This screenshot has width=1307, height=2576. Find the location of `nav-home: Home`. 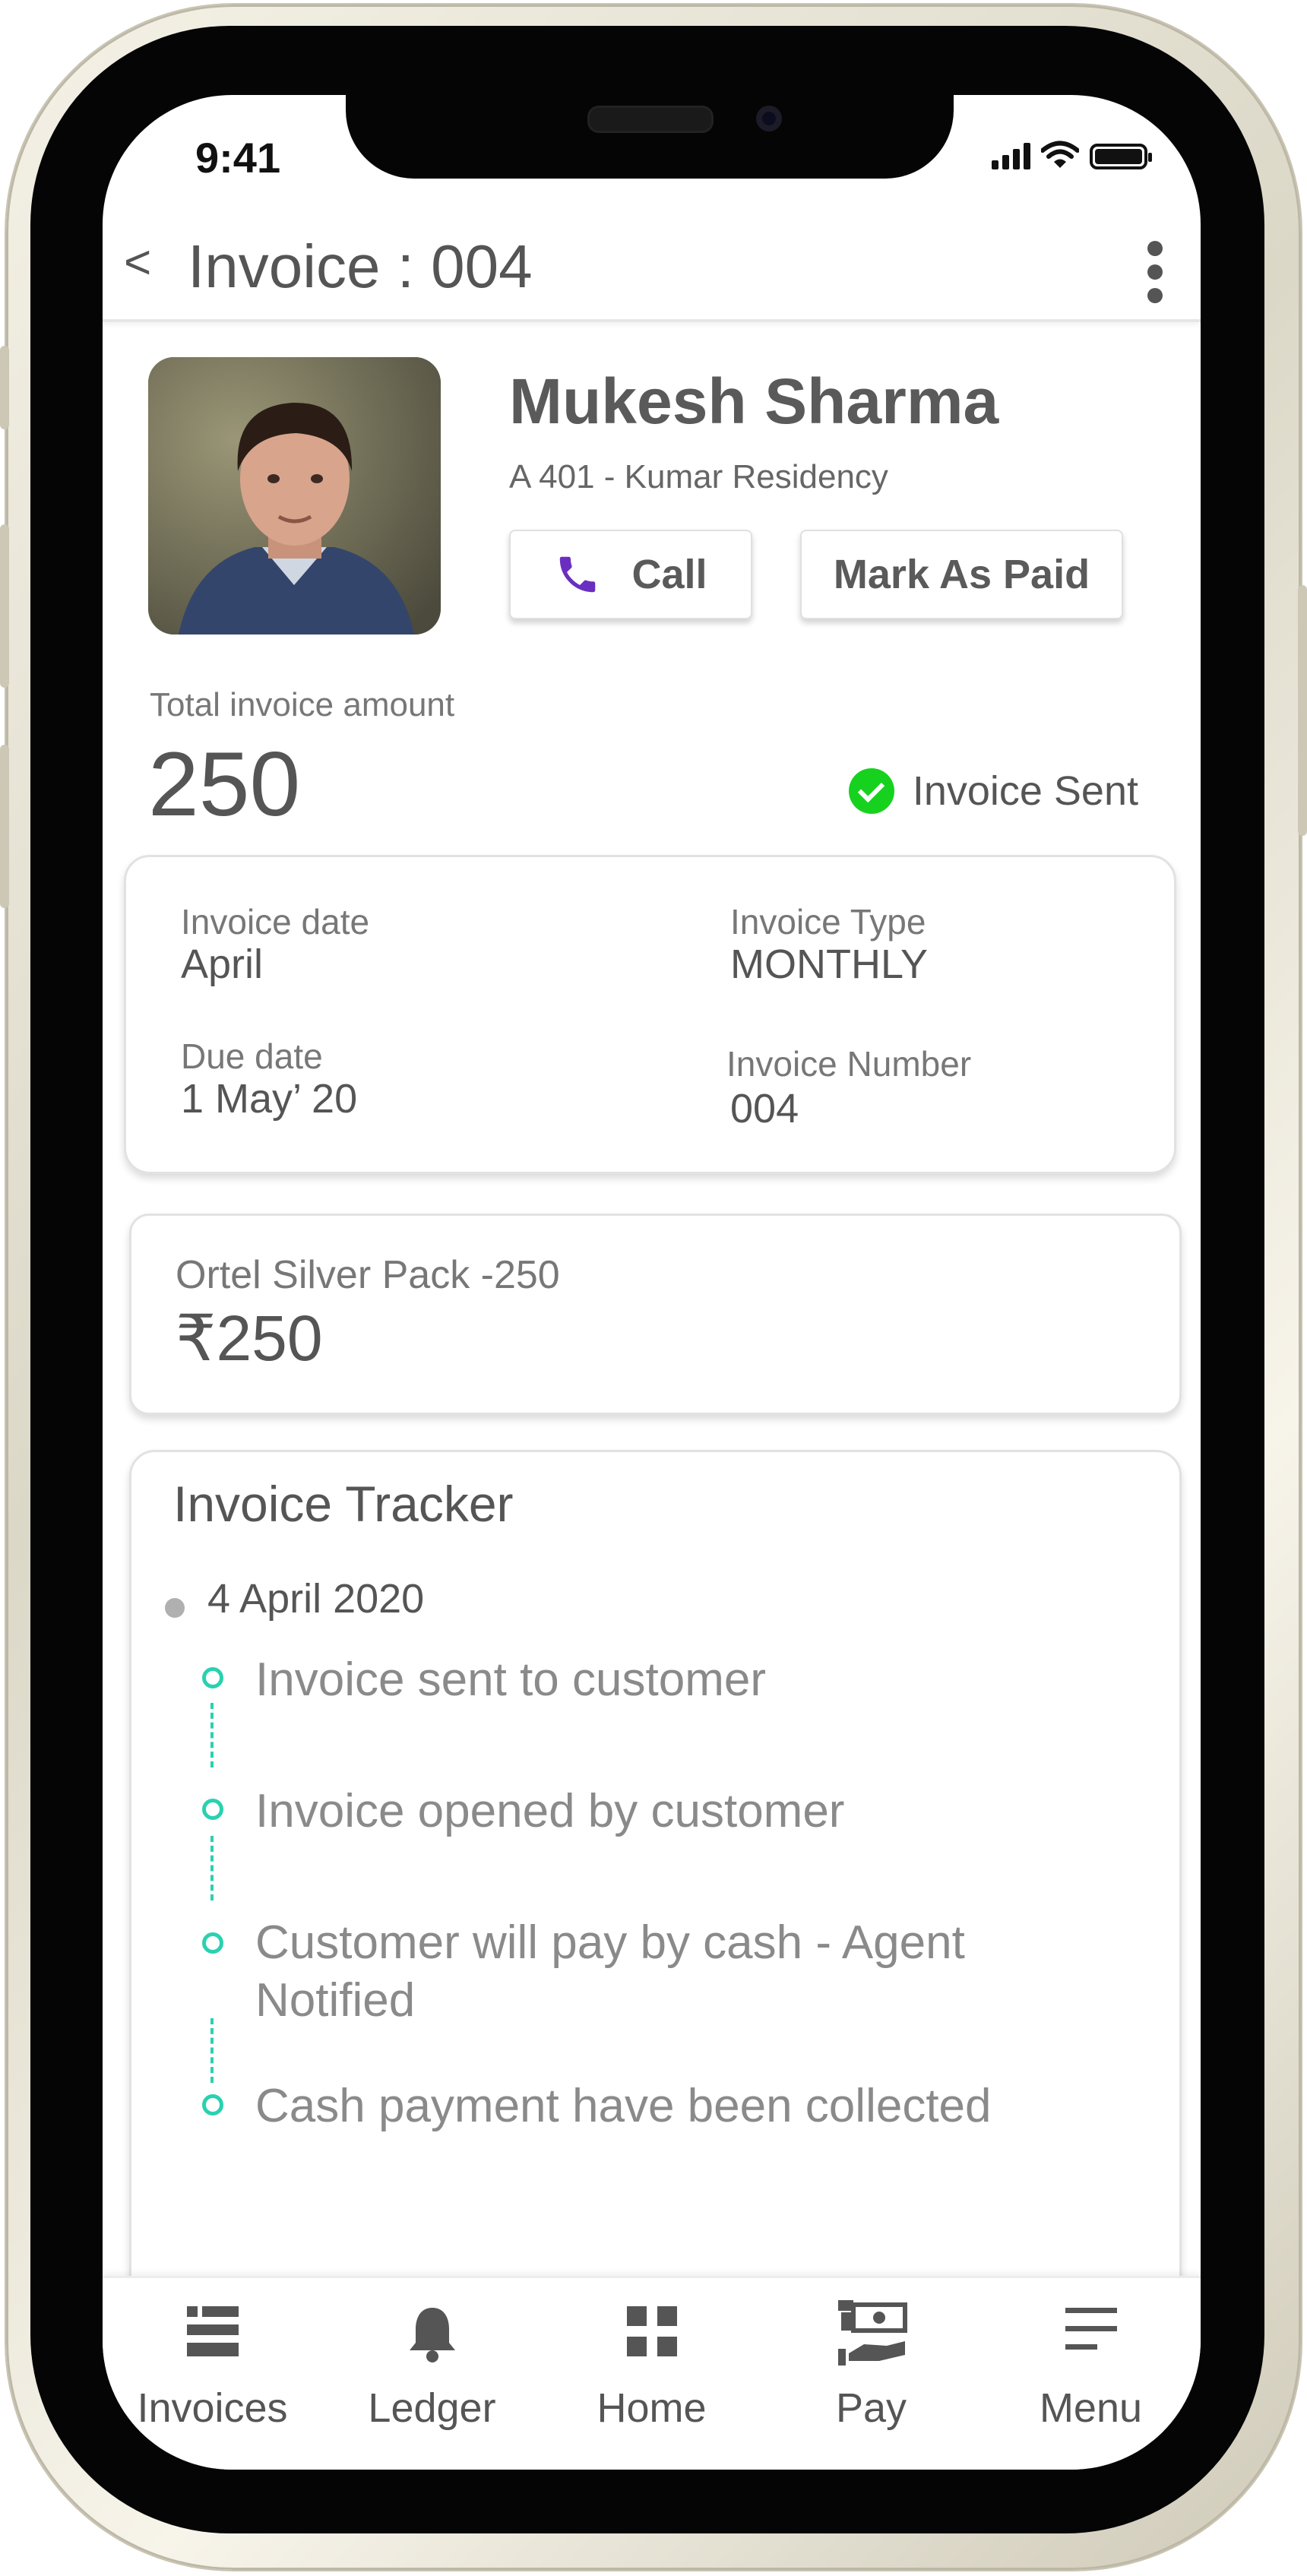

nav-home: Home is located at coordinates (651, 2374).